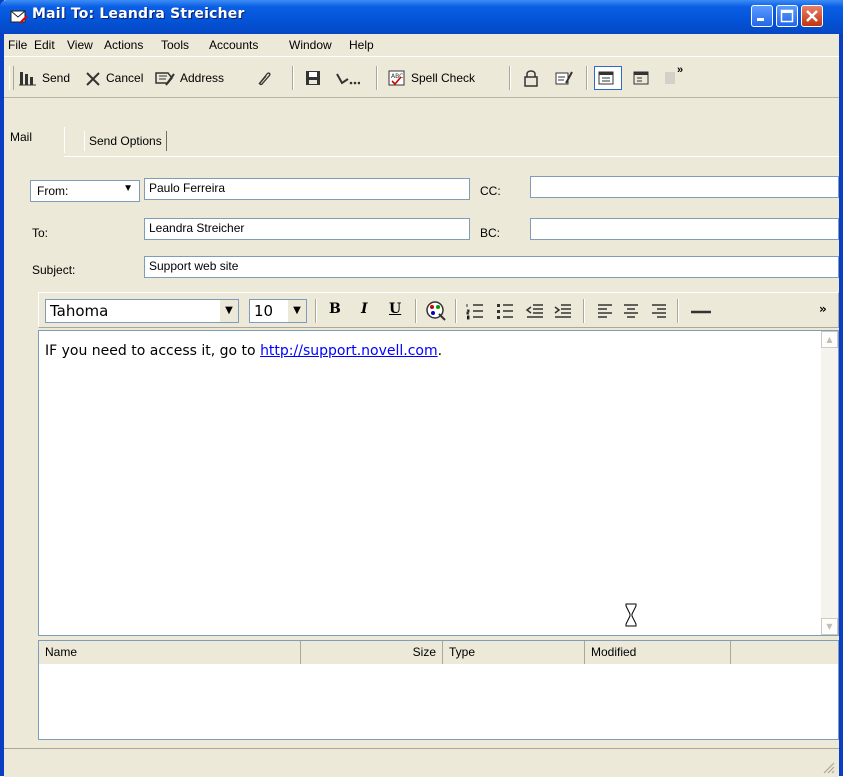 The width and height of the screenshot is (843, 777). I want to click on underline-button: U, so click(395, 309).